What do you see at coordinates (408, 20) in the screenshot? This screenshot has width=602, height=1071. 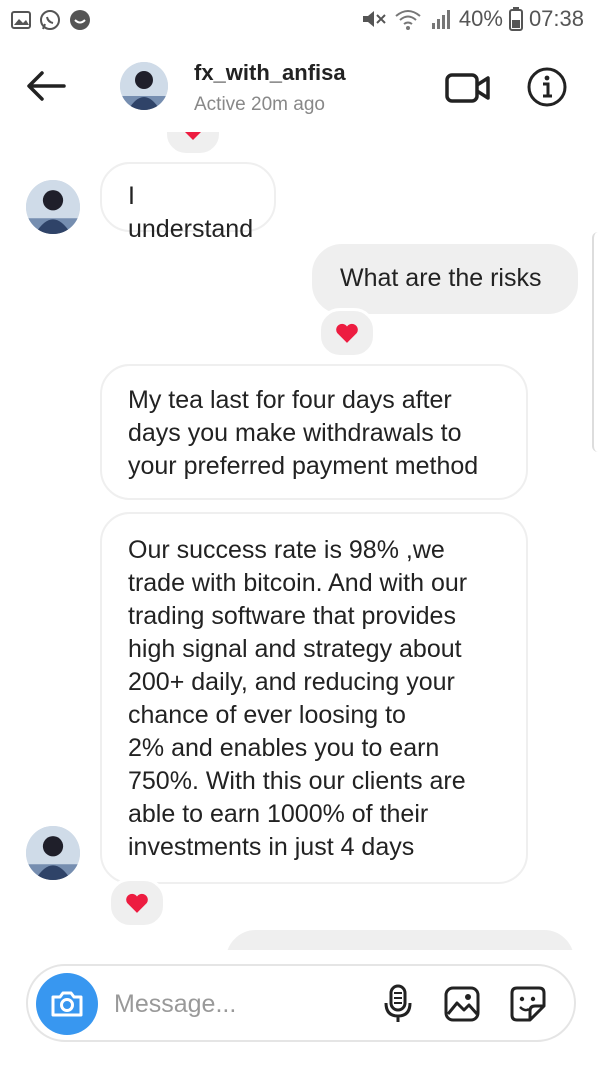 I see `wifi-icon` at bounding box center [408, 20].